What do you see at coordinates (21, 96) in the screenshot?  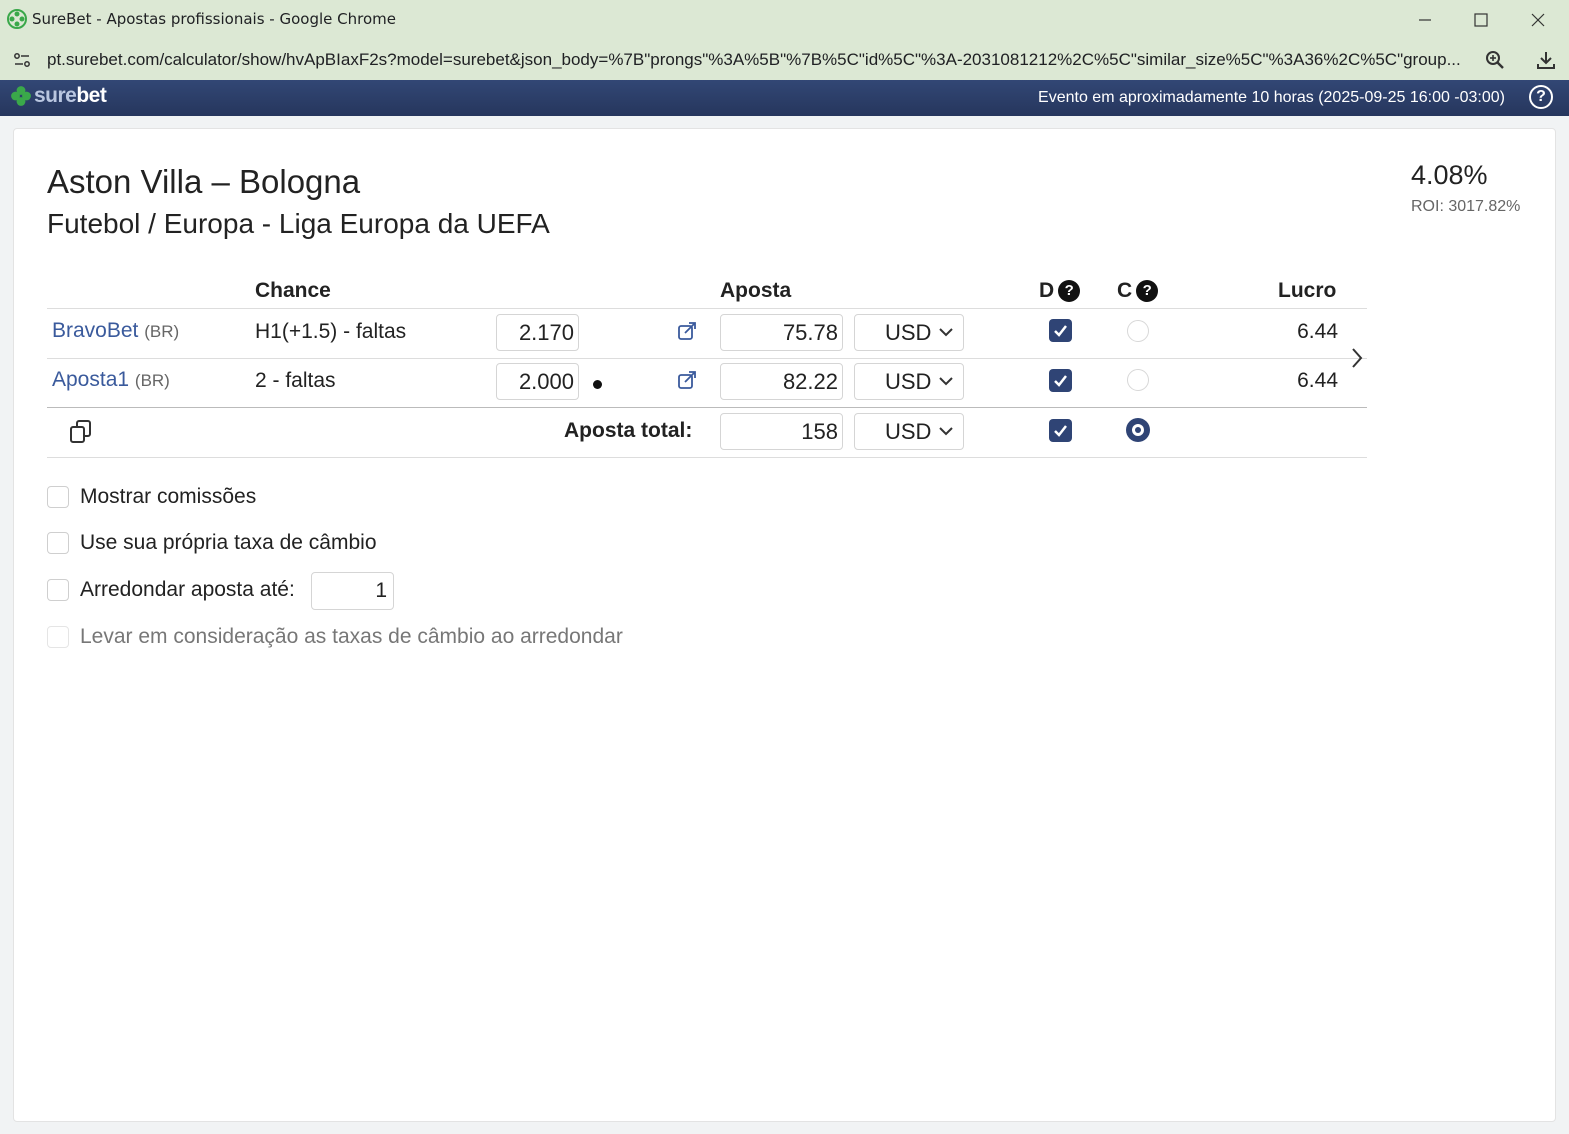 I see `clover-icon` at bounding box center [21, 96].